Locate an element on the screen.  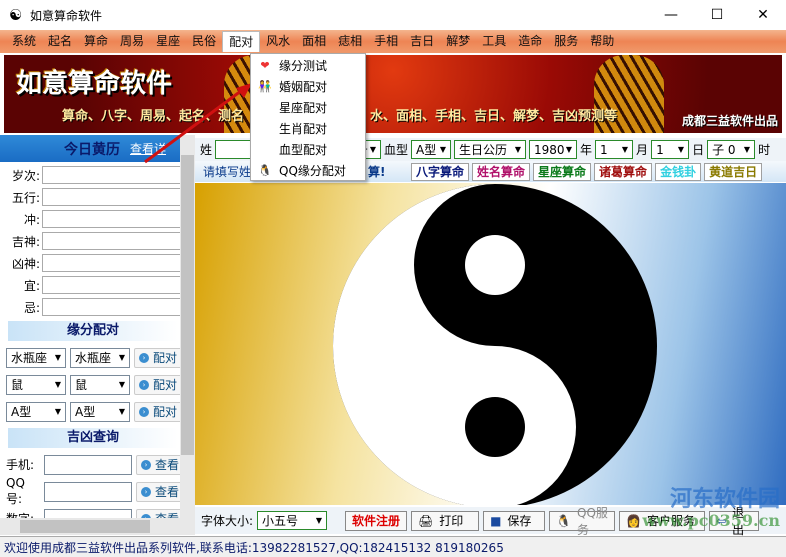
match-row: 鼠 ▼ 鼠 ▼ › 配对 is located at coordinates (100, 384).